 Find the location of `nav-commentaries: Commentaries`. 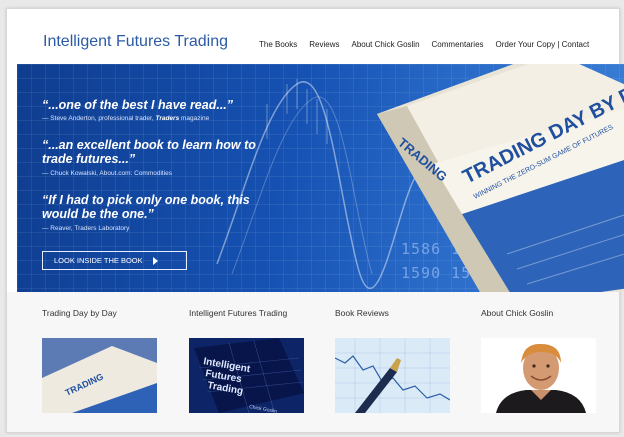

nav-commentaries: Commentaries is located at coordinates (458, 44).